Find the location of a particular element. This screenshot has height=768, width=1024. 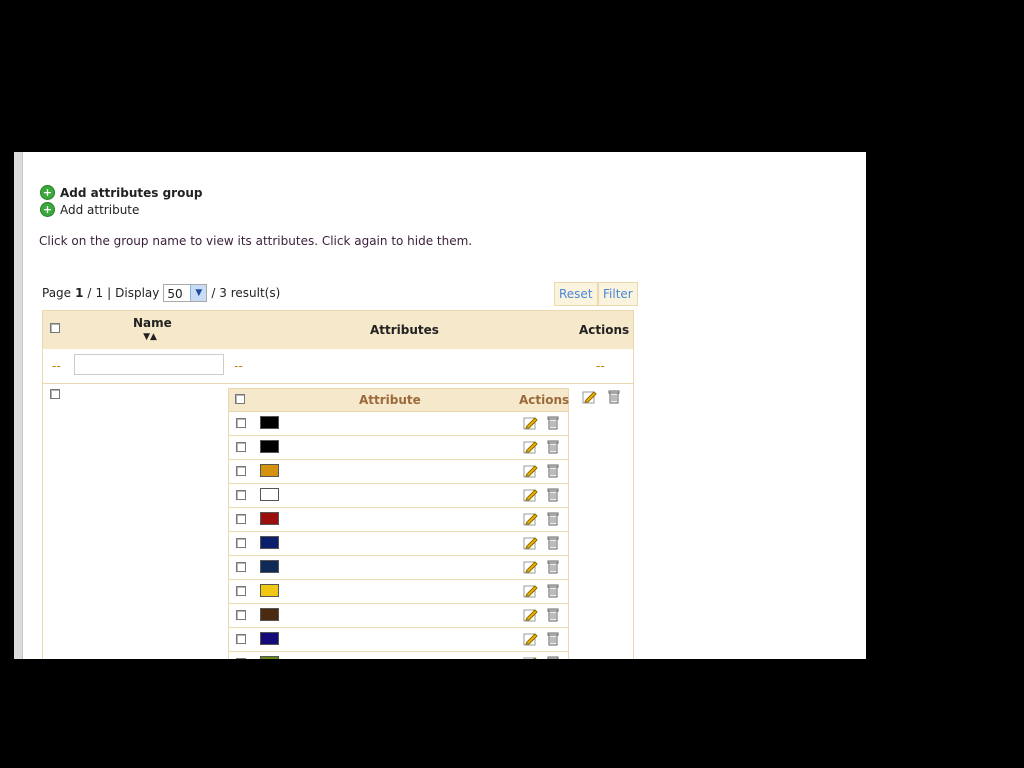

actions-column-header: Actions is located at coordinates (604, 330).